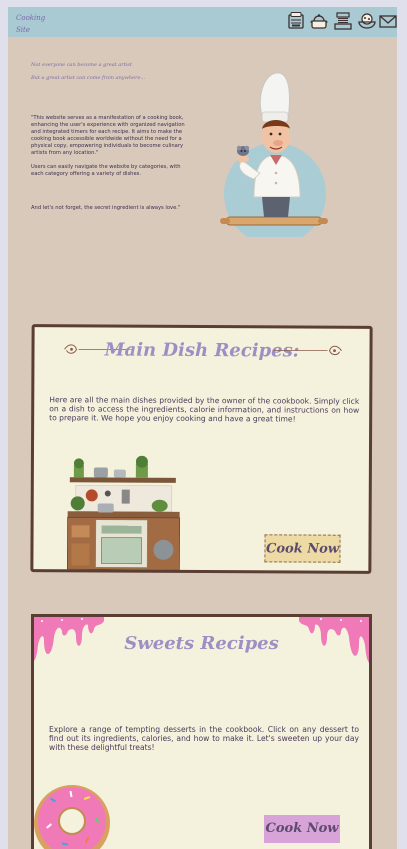 This screenshot has width=407, height=849. I want to click on main-dish-cook-now-button: Cook Now, so click(302, 548).